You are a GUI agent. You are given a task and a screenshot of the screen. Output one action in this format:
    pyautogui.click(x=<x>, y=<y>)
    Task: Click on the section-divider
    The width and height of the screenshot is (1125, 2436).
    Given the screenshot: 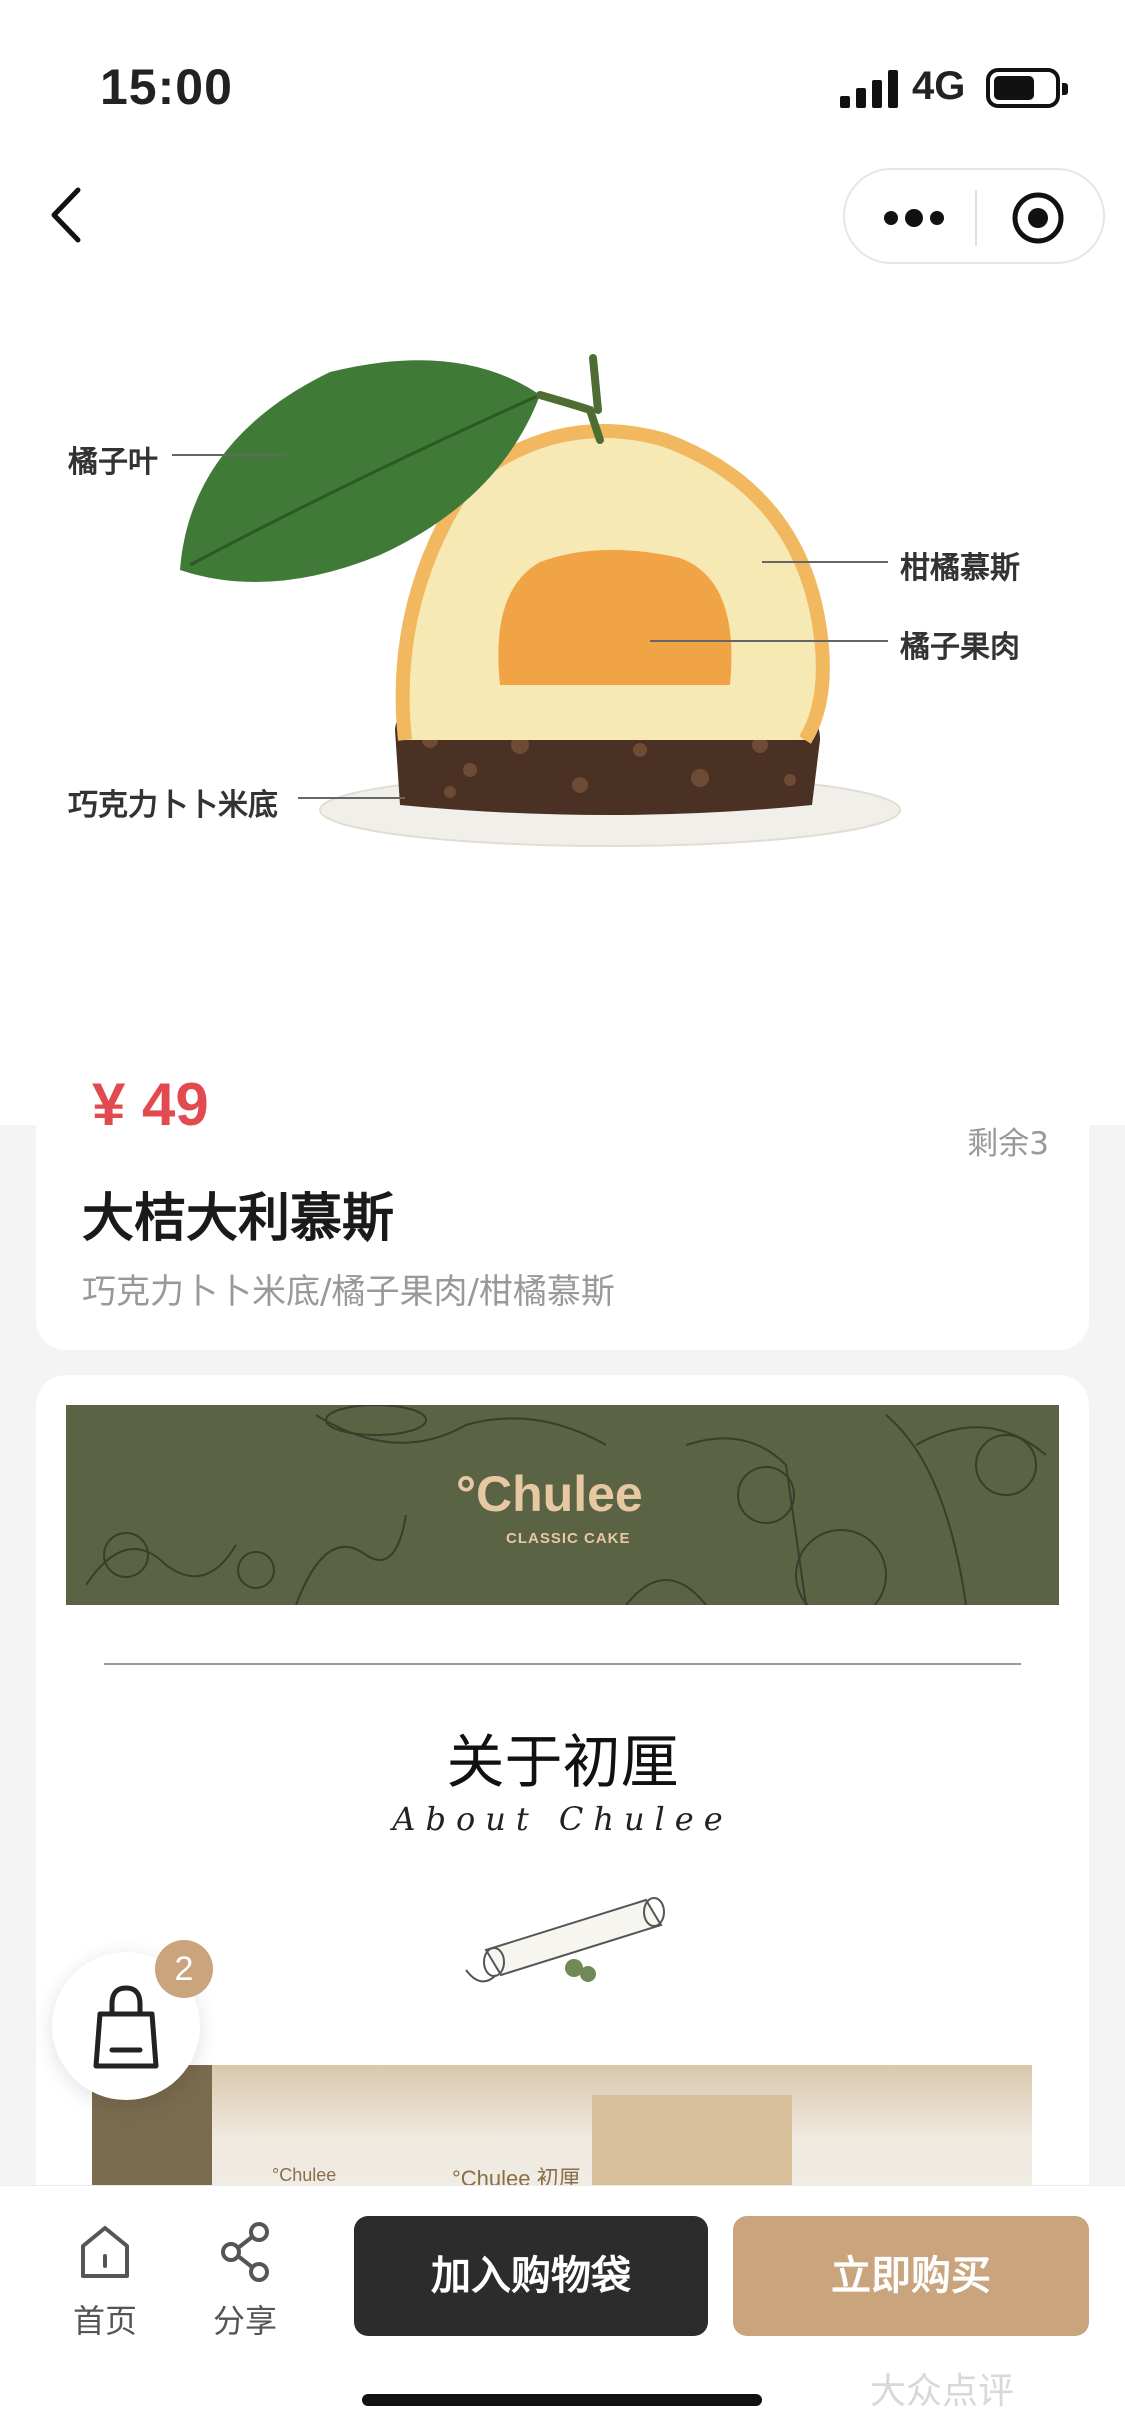 What is the action you would take?
    pyautogui.click(x=562, y=1664)
    